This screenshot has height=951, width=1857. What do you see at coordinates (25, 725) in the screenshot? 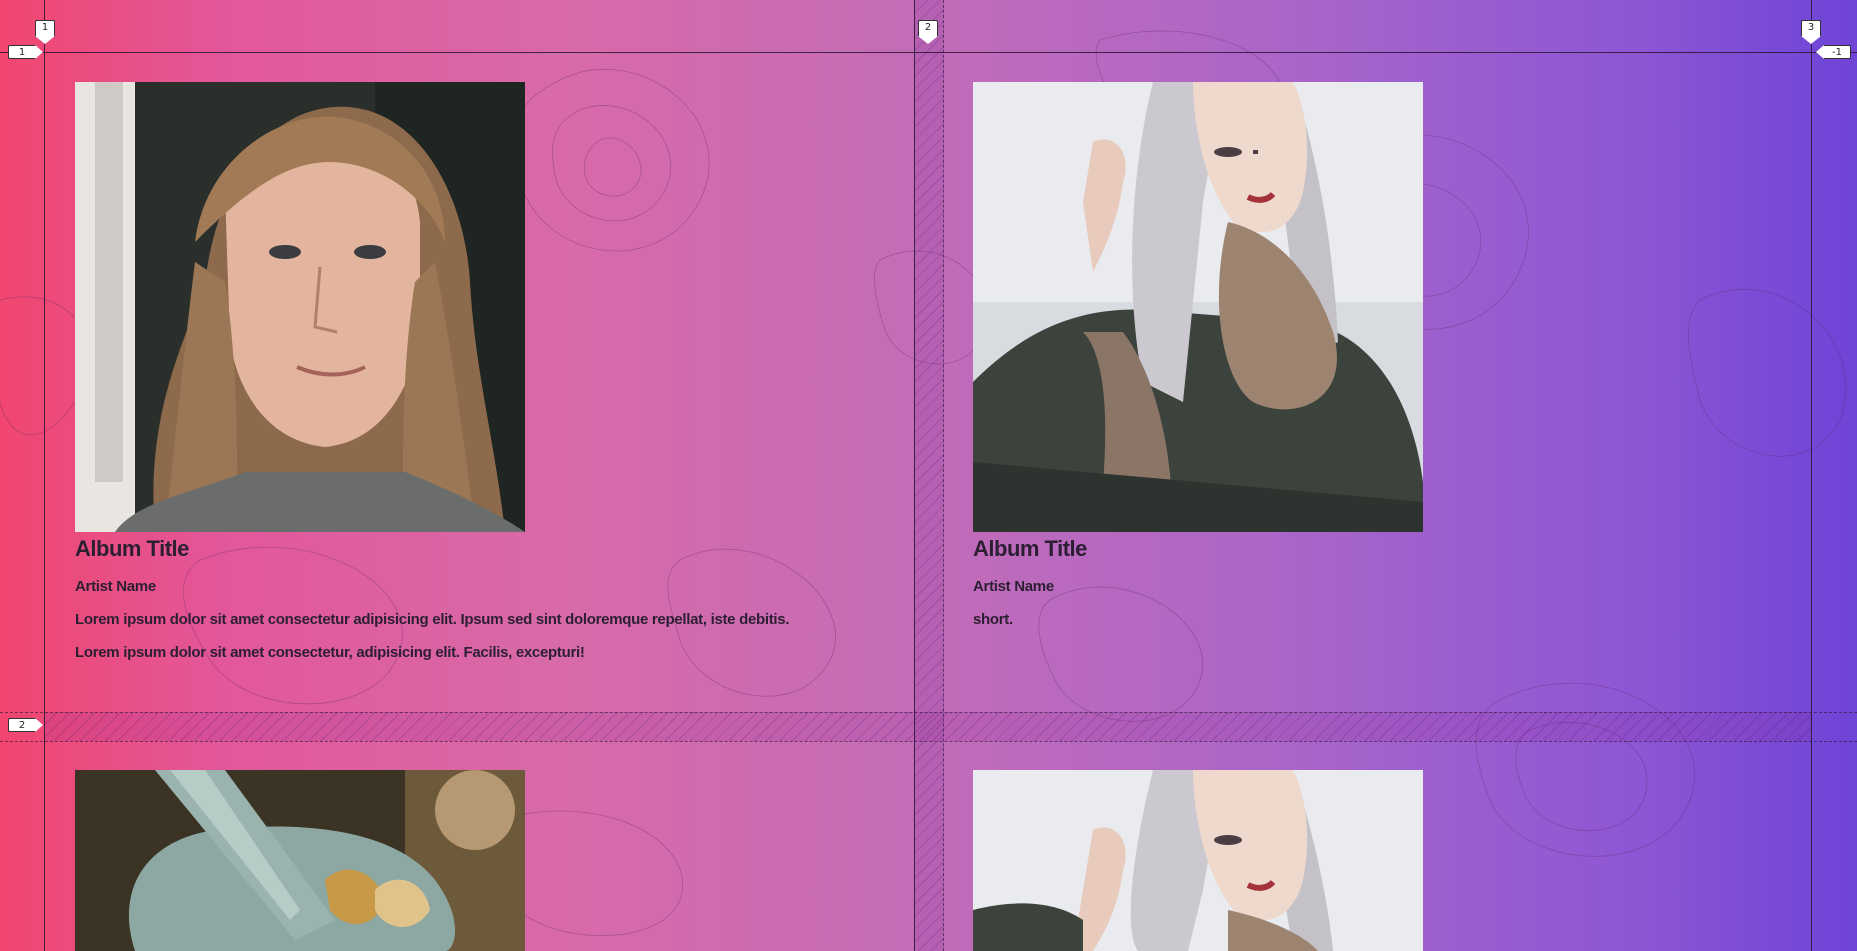
I see `grid-label-row-2: 2` at bounding box center [25, 725].